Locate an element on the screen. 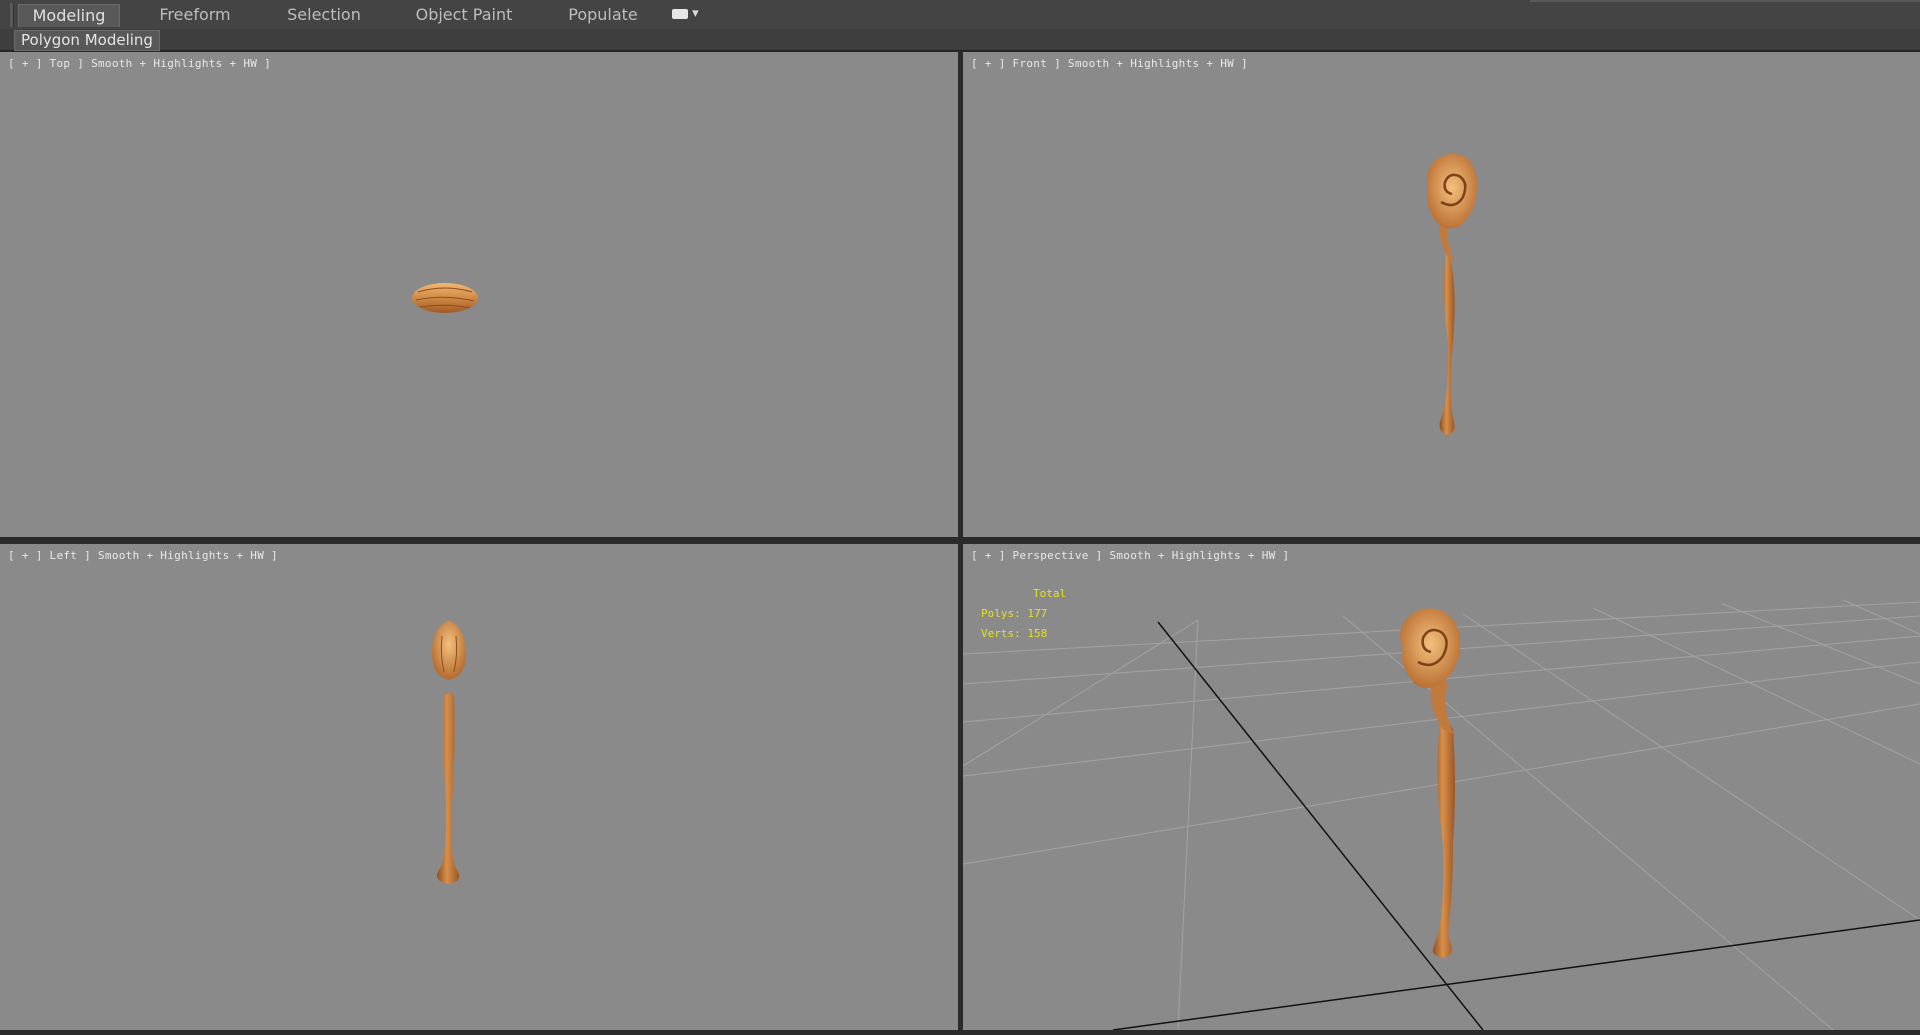  tab-object-paint: Object Paint is located at coordinates (464, 15).